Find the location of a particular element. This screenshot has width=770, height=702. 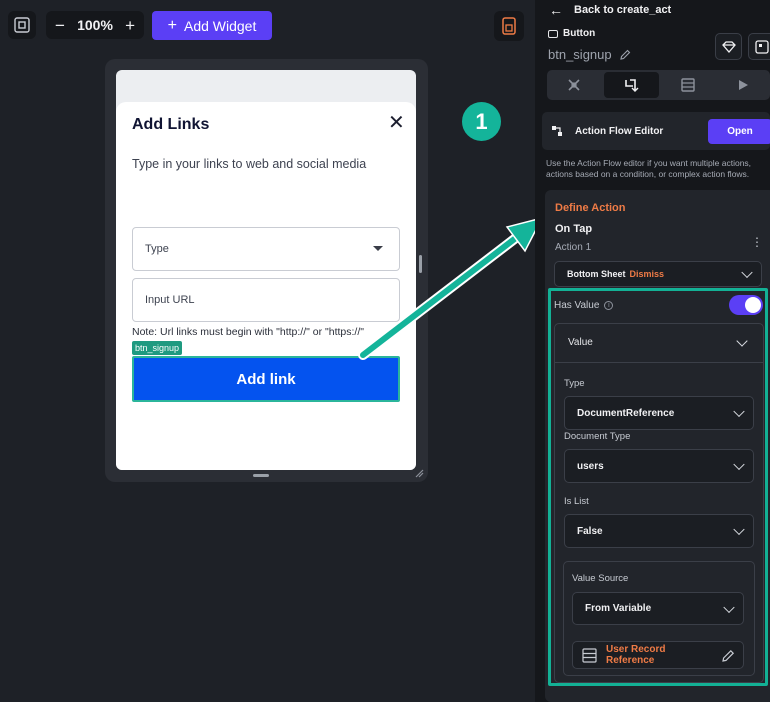

back-button: ← Back to create_act is located at coordinates (610, 10).